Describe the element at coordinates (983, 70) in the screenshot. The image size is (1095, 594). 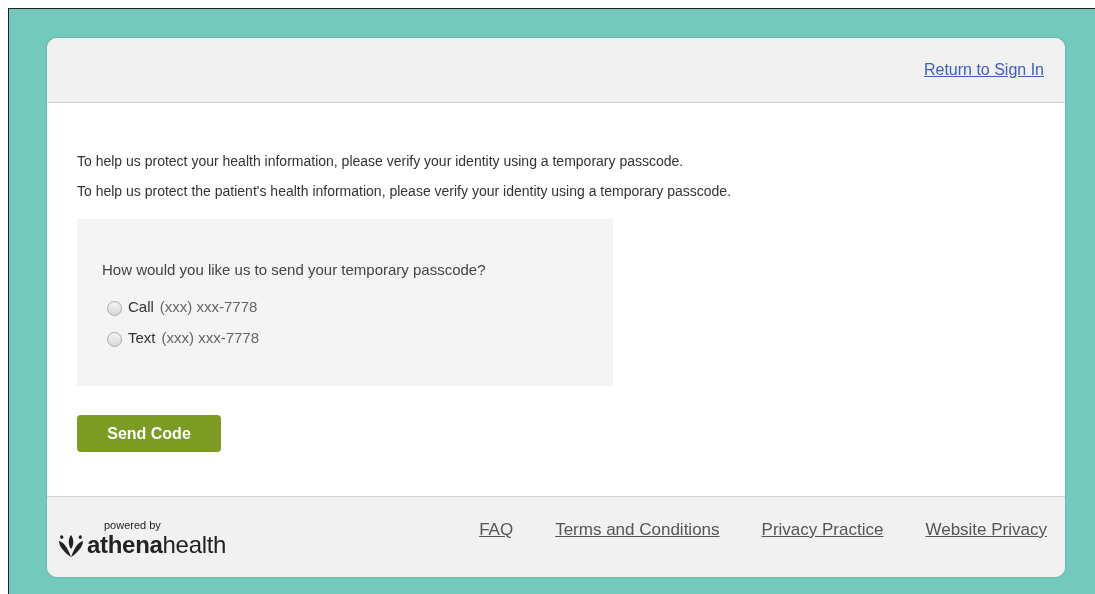
I see `return-to-sign-in-link: Return to Sign In` at that location.